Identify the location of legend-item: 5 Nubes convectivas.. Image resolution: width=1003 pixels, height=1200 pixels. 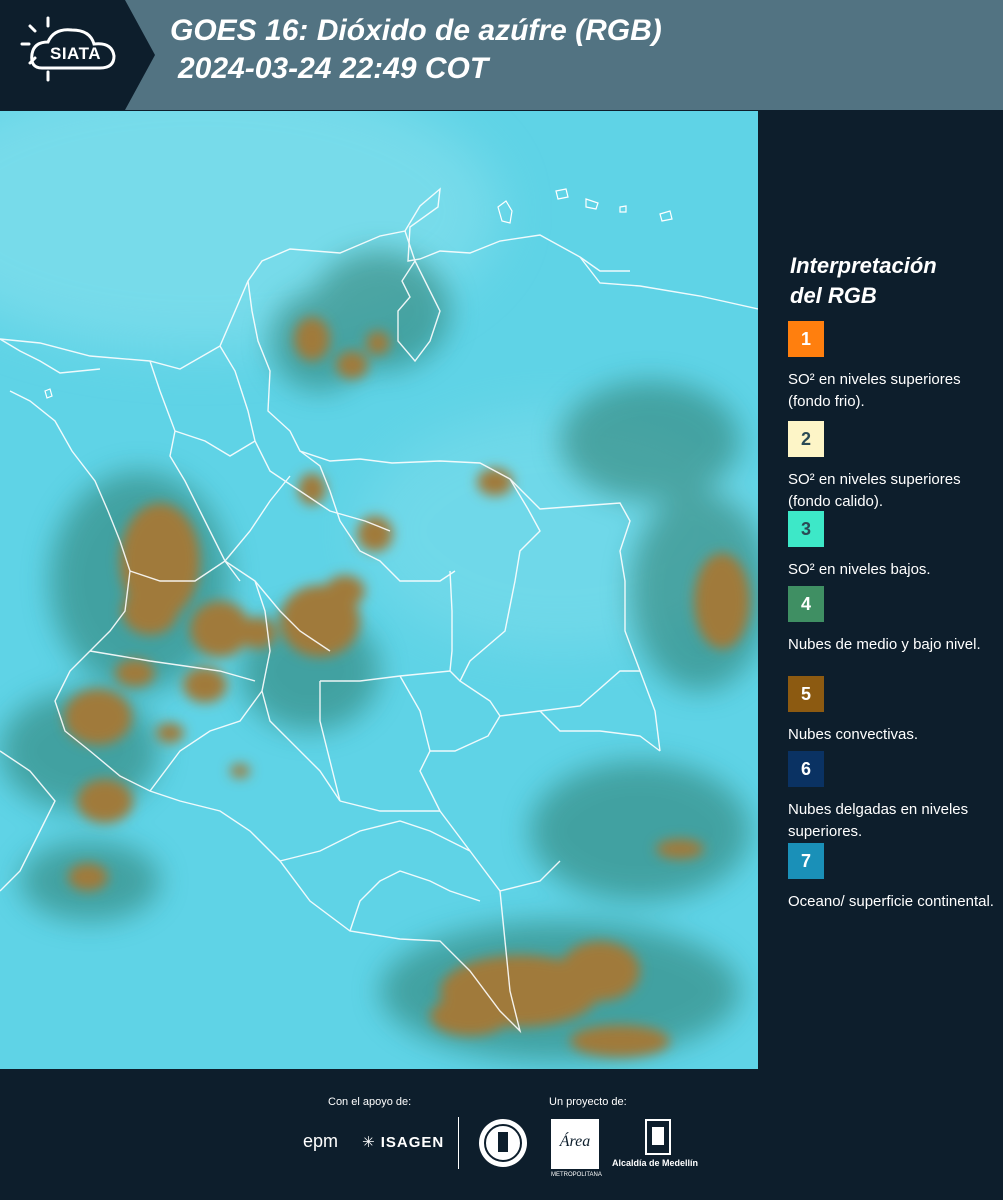
(893, 711).